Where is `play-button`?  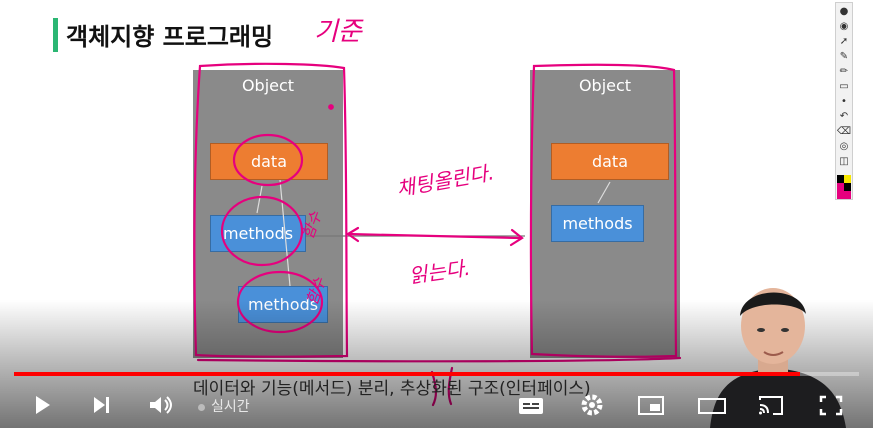
play-button is located at coordinates (42, 406).